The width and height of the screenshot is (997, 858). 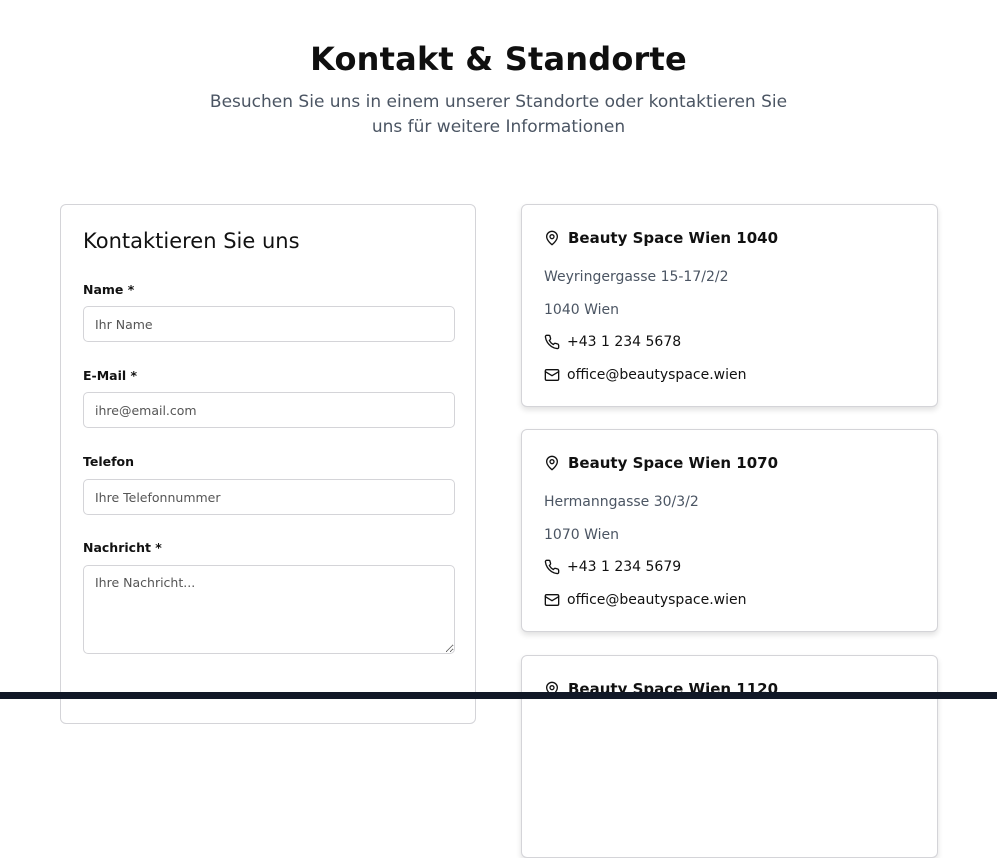 What do you see at coordinates (498, 59) in the screenshot?
I see `page-title: Kontakt & Standorte` at bounding box center [498, 59].